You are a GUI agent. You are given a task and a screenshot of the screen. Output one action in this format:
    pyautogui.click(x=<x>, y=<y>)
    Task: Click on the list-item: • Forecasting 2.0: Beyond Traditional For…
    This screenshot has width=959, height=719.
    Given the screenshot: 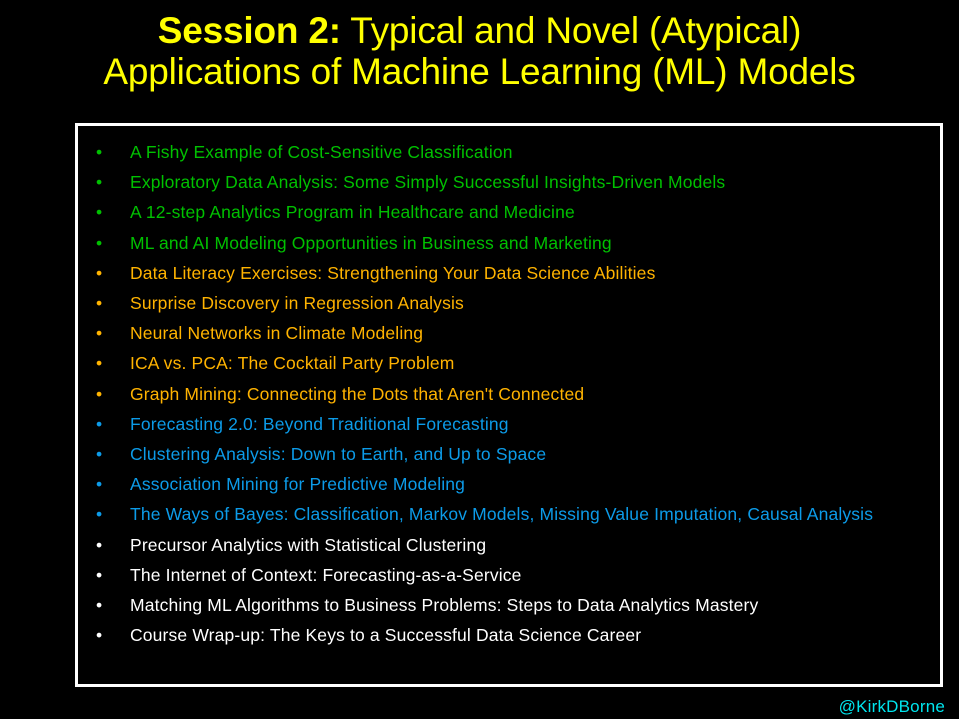 What is the action you would take?
    pyautogui.click(x=514, y=424)
    